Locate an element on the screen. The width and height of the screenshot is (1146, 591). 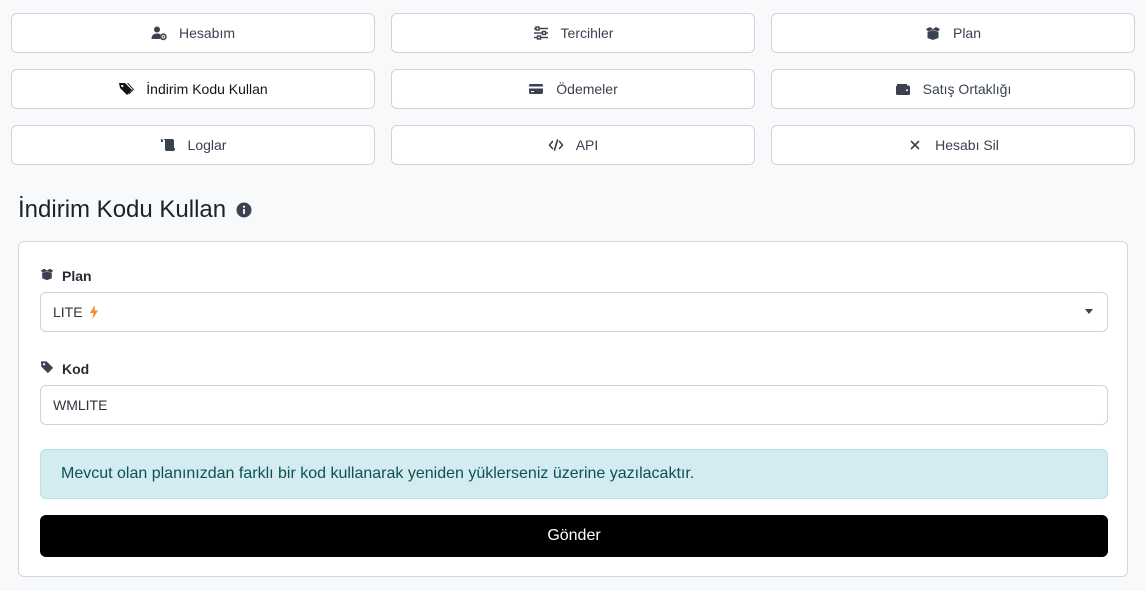
scroll-icon is located at coordinates (168, 145).